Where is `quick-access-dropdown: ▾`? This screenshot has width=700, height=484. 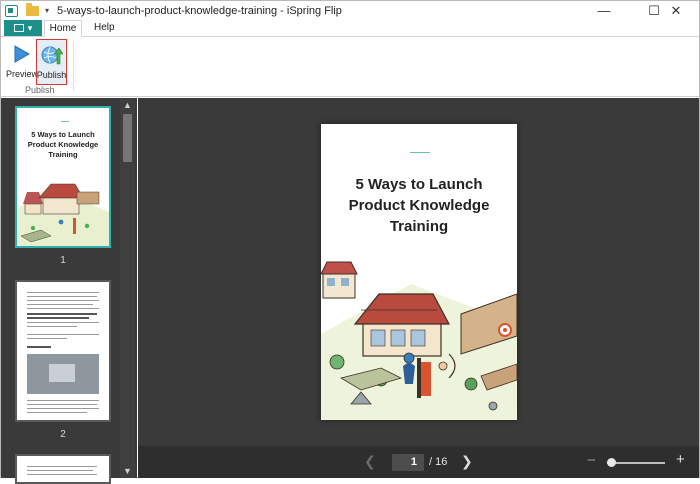 quick-access-dropdown: ▾ is located at coordinates (47, 10).